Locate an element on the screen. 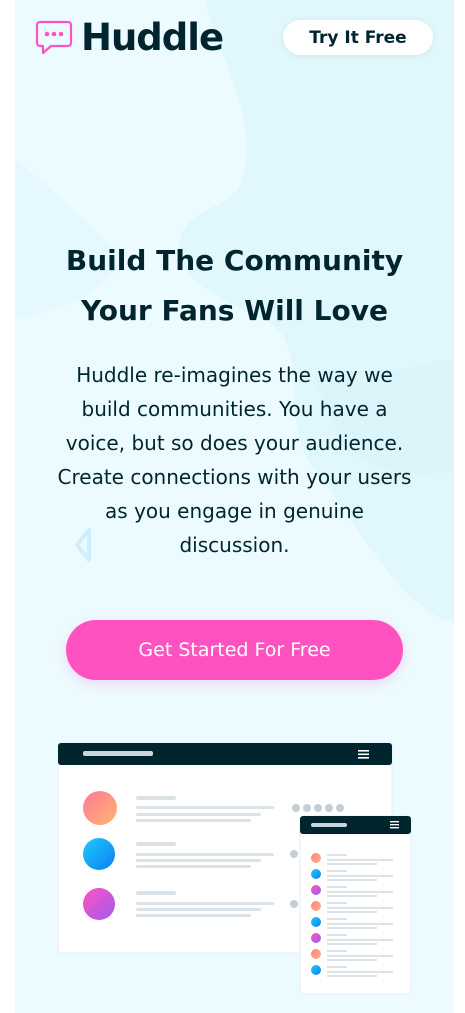 This screenshot has width=465, height=1013. hero-title: Build The Community Your Fans Will Love is located at coordinates (234, 286).